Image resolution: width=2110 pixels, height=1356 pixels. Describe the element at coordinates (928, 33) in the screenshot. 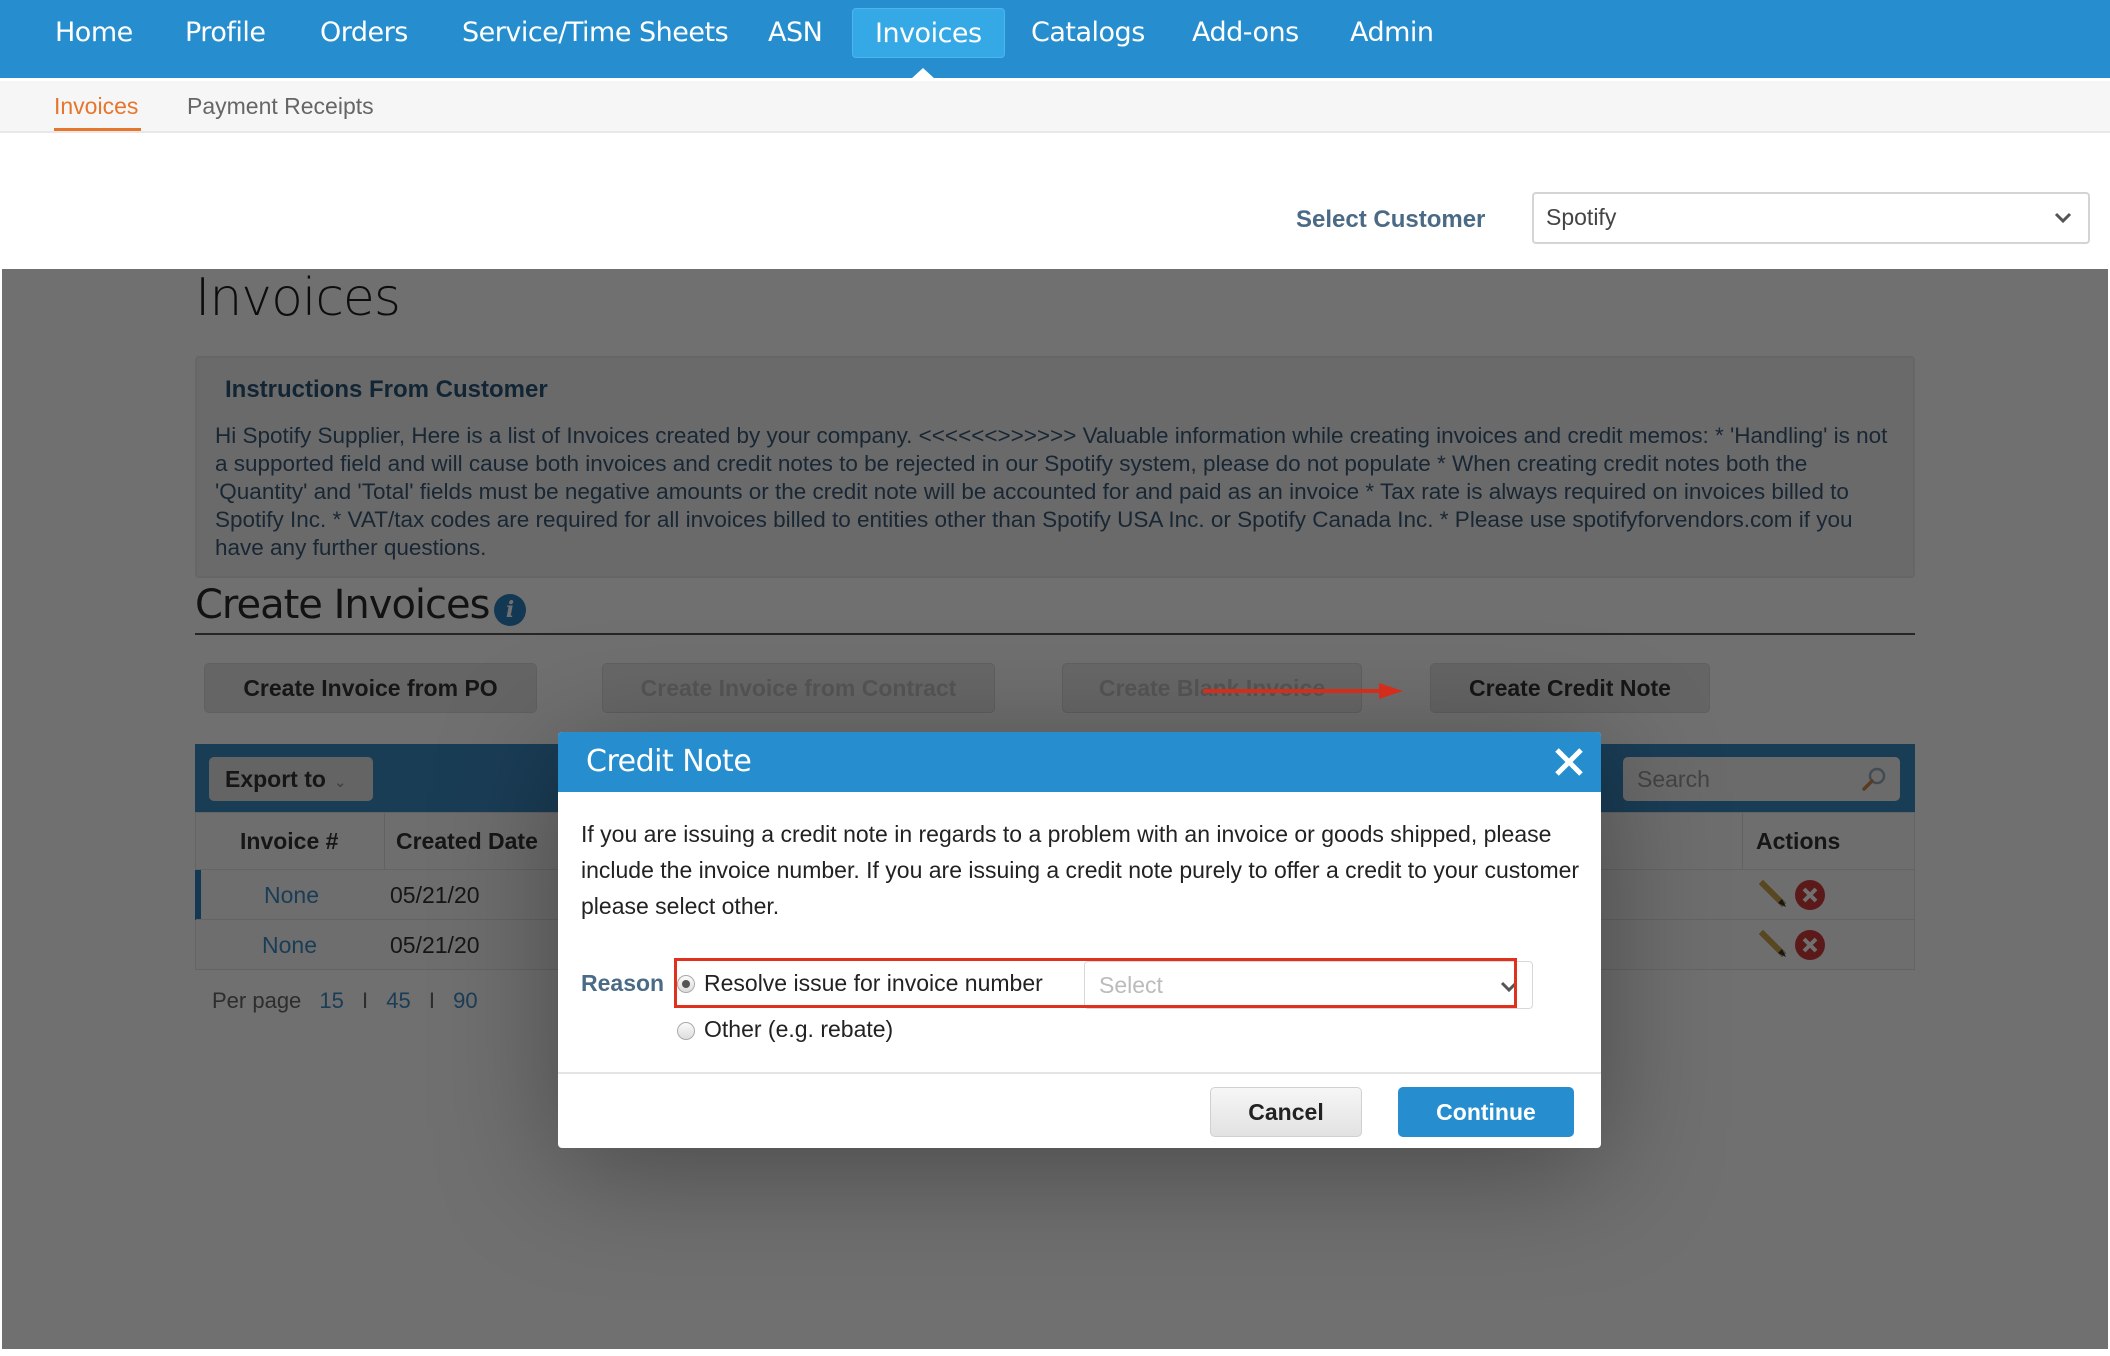

I see `nav-invoices: Invoices` at that location.